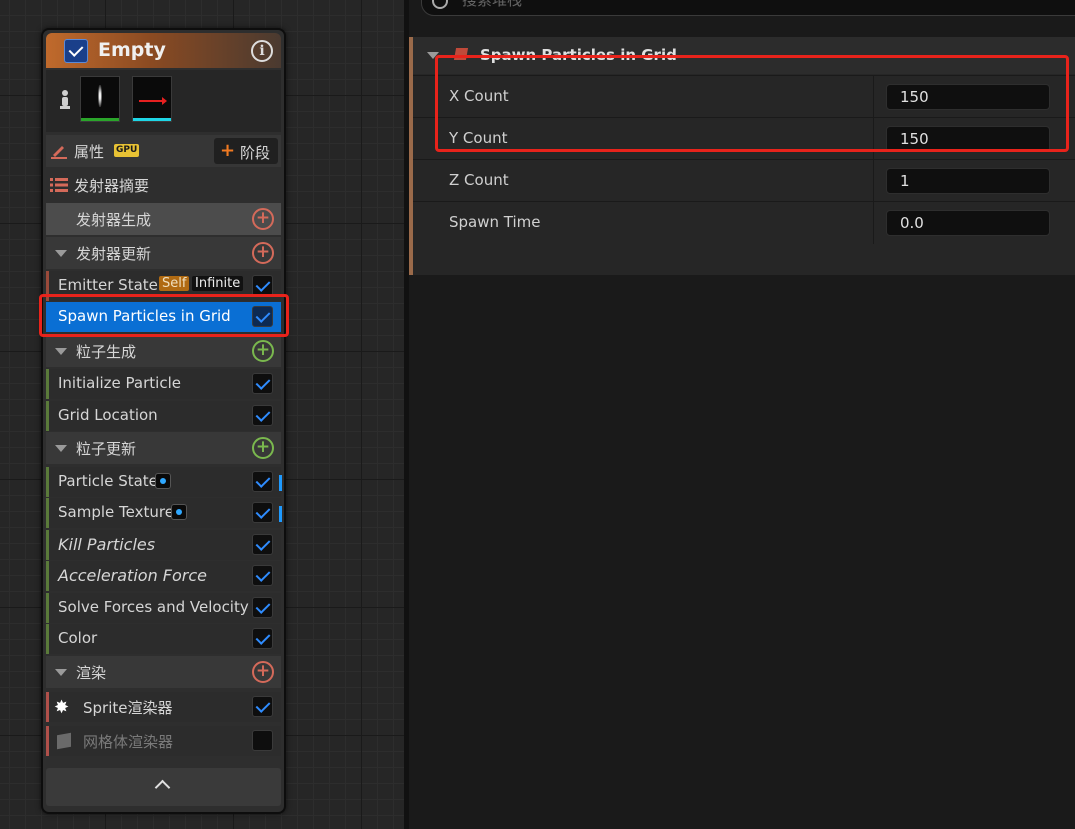  I want to click on property-row-spawn-time: Spawn Time 0.0, so click(744, 222).